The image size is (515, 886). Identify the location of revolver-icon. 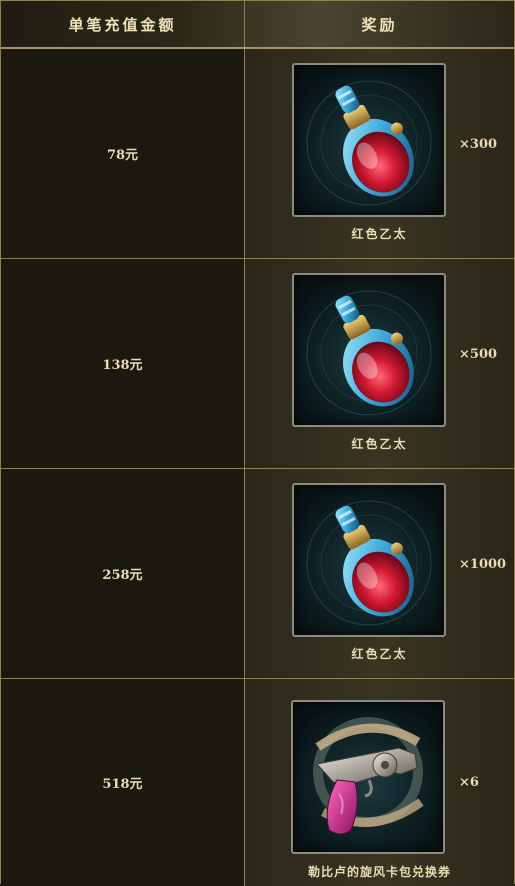
(368, 777).